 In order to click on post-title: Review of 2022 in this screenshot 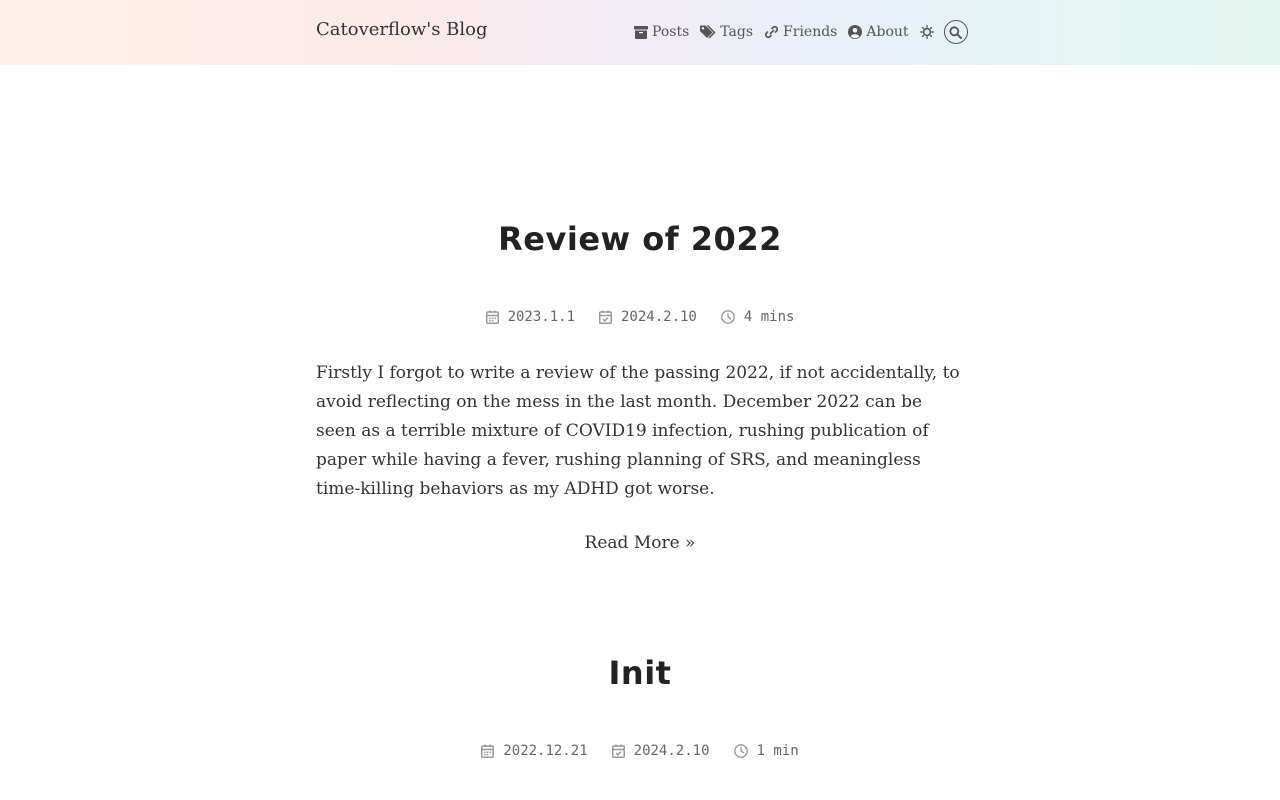, I will do `click(640, 239)`.